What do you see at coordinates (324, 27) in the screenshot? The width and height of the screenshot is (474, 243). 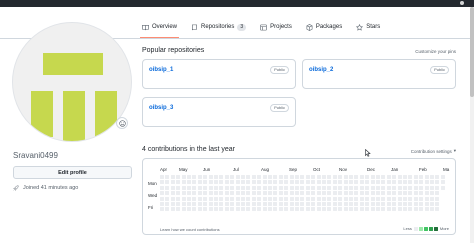 I see `tab-packages: Packages` at bounding box center [324, 27].